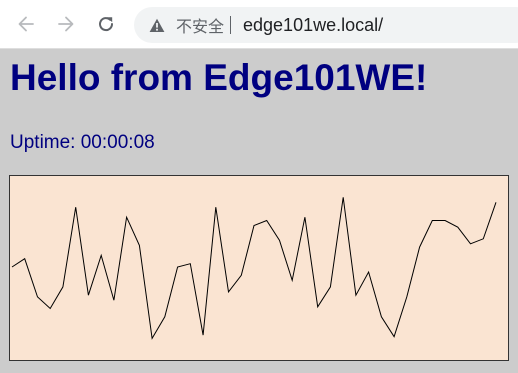 This screenshot has height=373, width=518. I want to click on omnibox-separator, so click(231, 25).